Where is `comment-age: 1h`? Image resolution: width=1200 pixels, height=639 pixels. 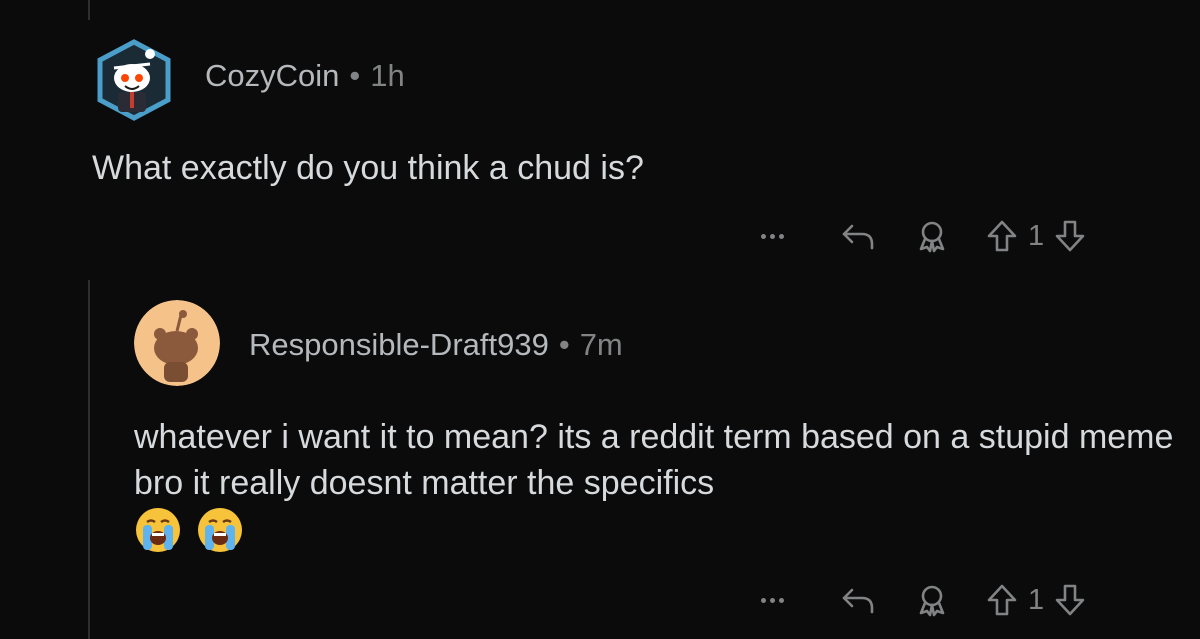
comment-age: 1h is located at coordinates (387, 75).